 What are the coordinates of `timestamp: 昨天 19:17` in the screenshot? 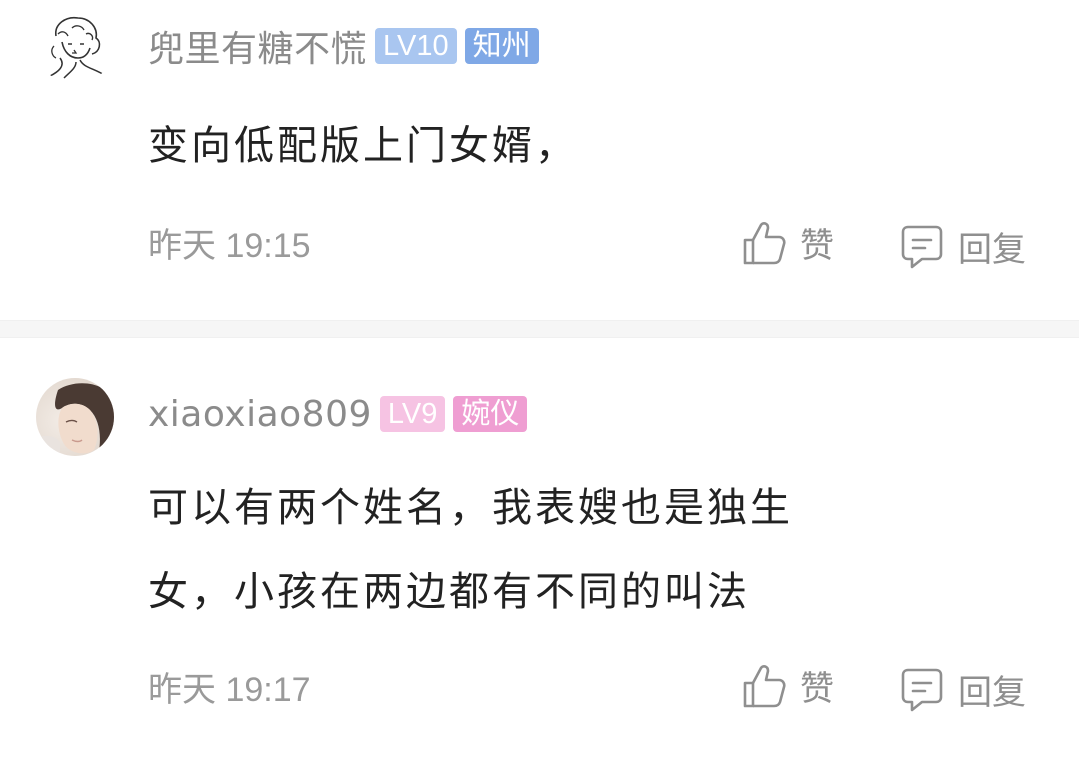 It's located at (229, 686).